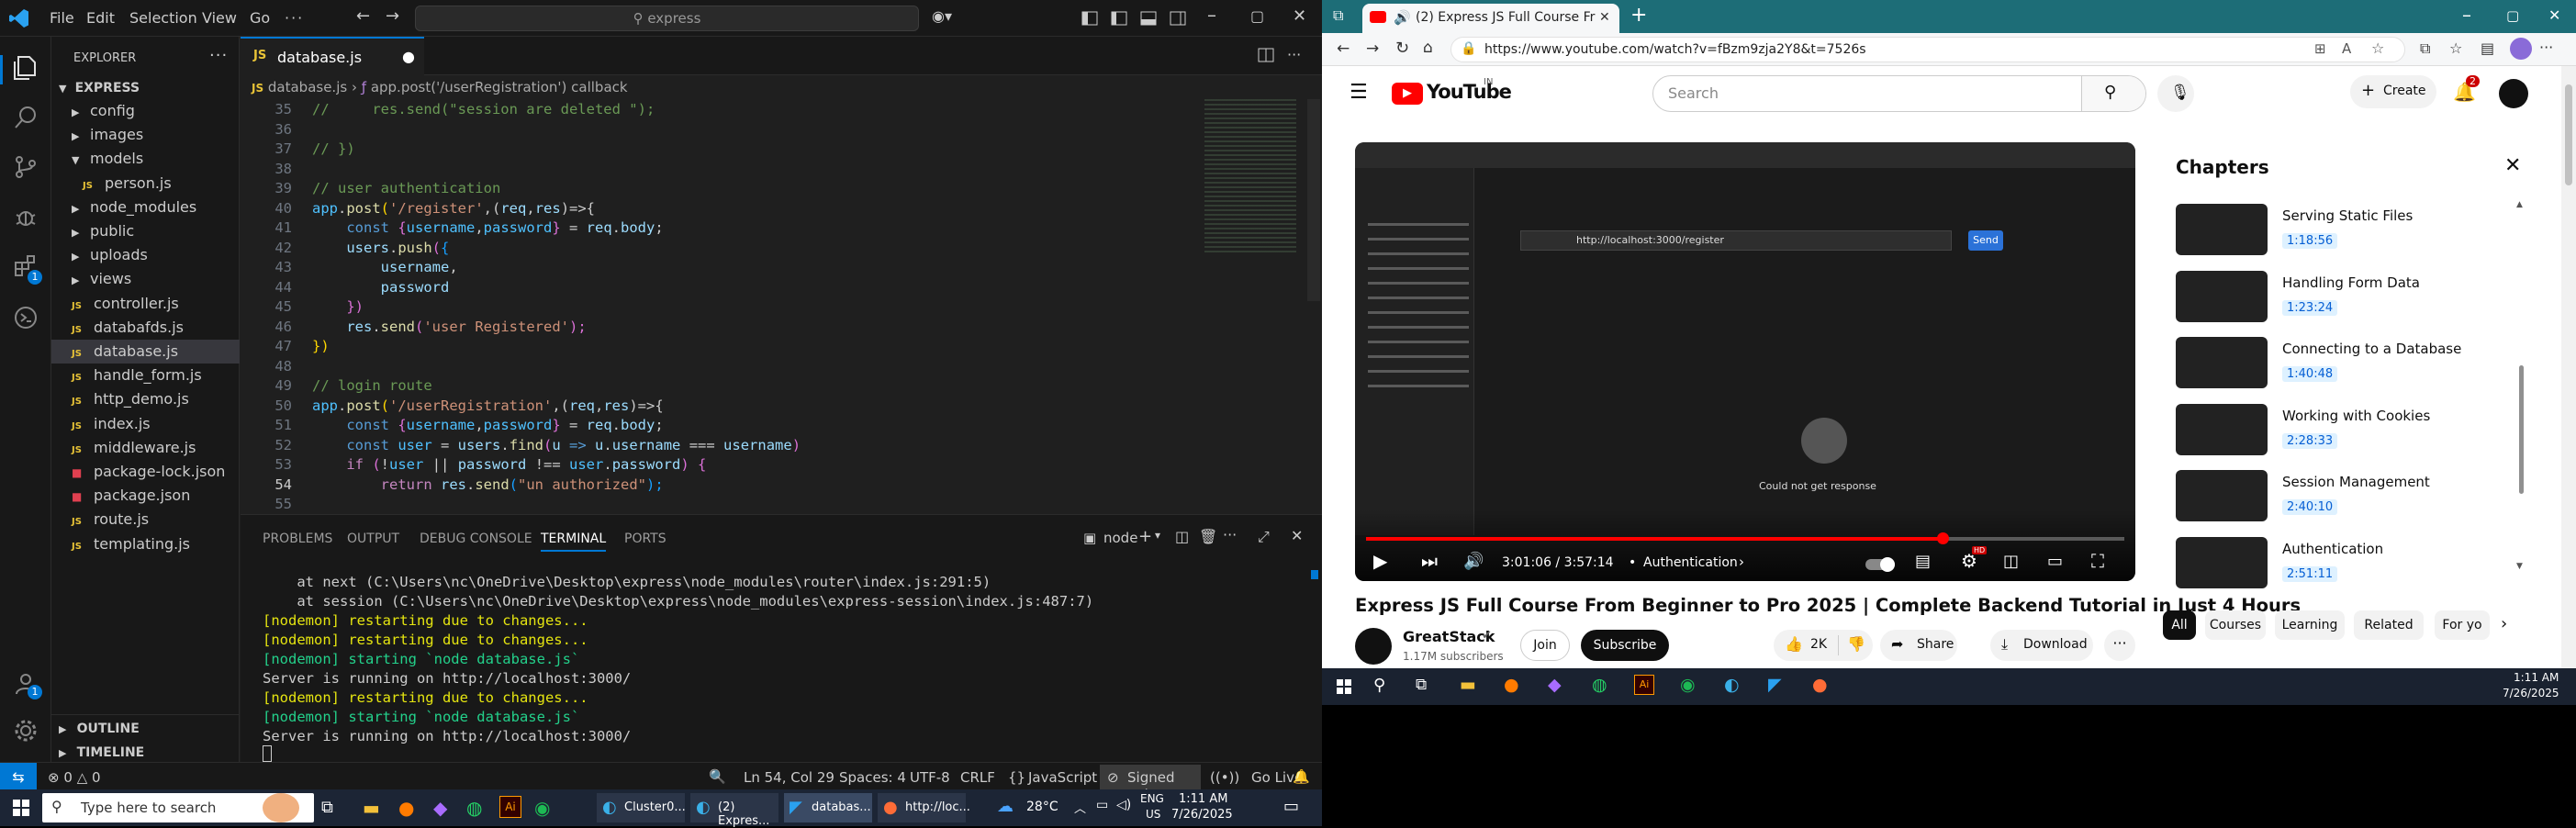 This screenshot has height=828, width=2576. Describe the element at coordinates (145, 87) in the screenshot. I see `project-root: ▼ EXPRESS` at that location.